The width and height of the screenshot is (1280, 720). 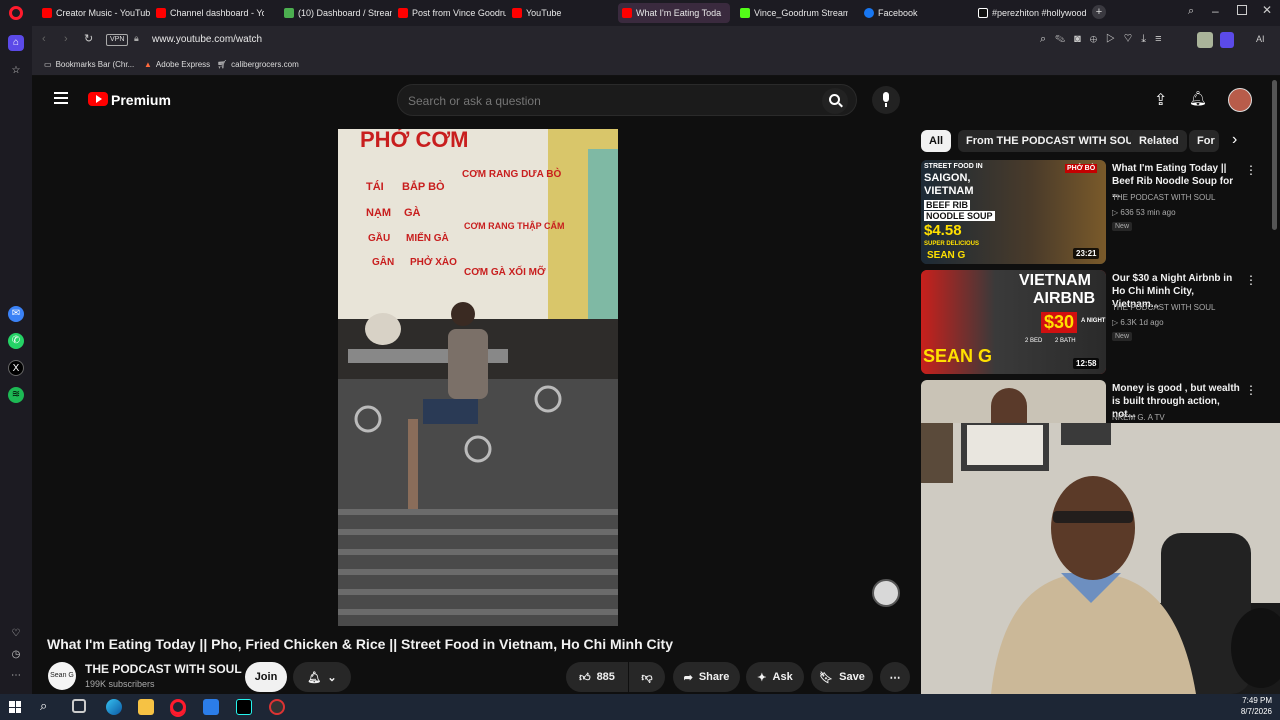 I want to click on join-button: Join, so click(x=266, y=677).